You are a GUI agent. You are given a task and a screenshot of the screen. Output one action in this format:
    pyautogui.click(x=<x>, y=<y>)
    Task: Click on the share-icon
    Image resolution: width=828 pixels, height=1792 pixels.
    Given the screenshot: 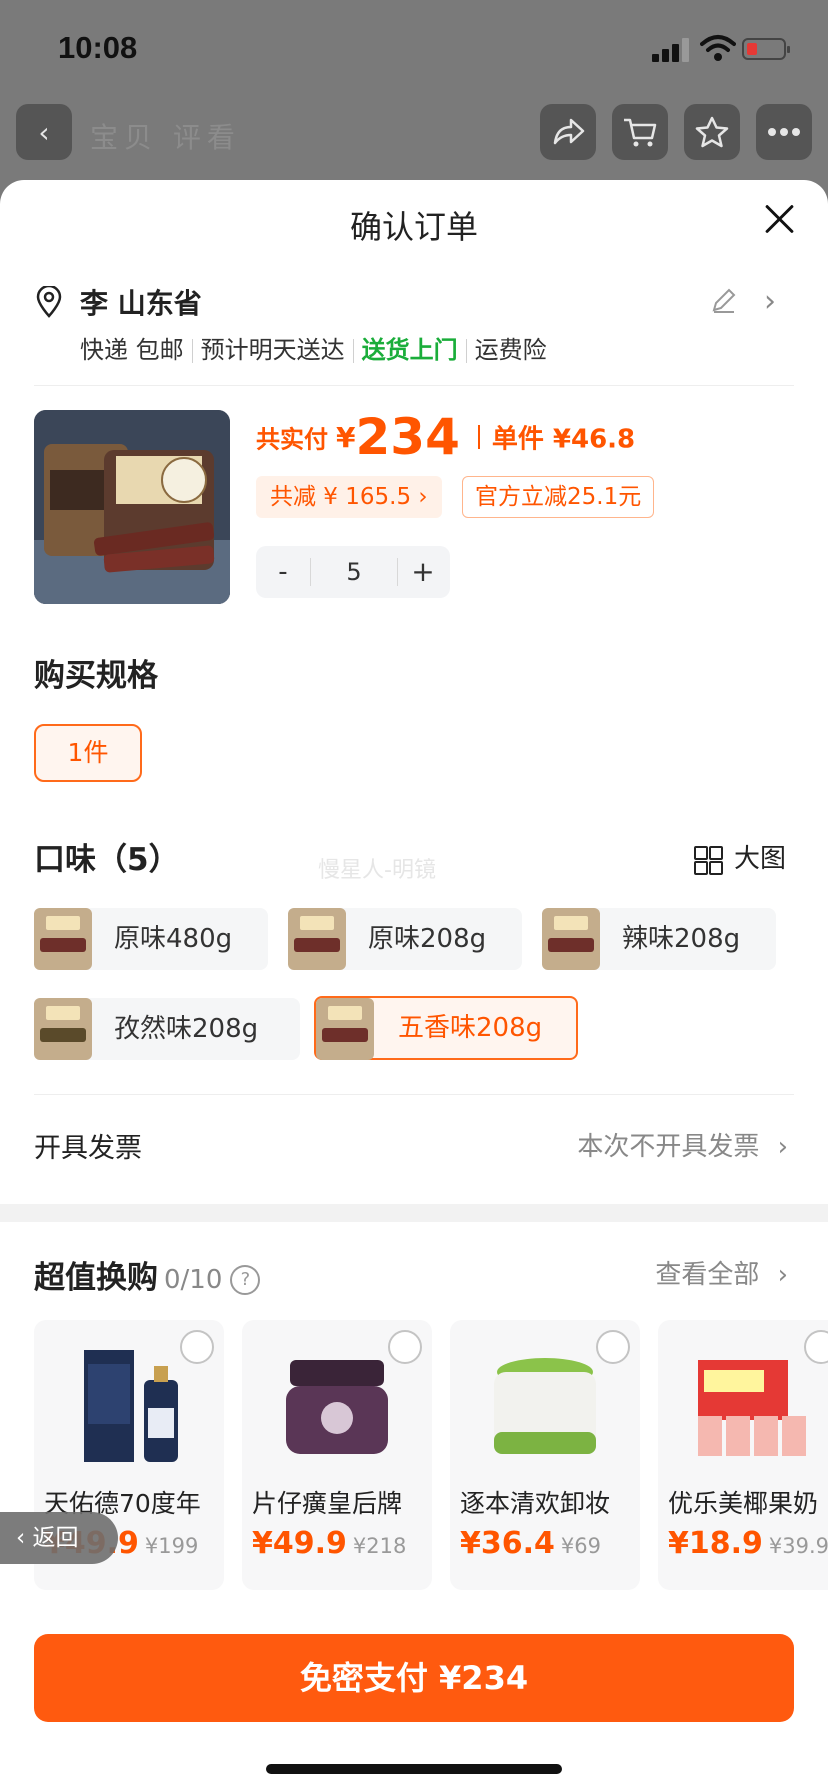 What is the action you would take?
    pyautogui.click(x=568, y=132)
    